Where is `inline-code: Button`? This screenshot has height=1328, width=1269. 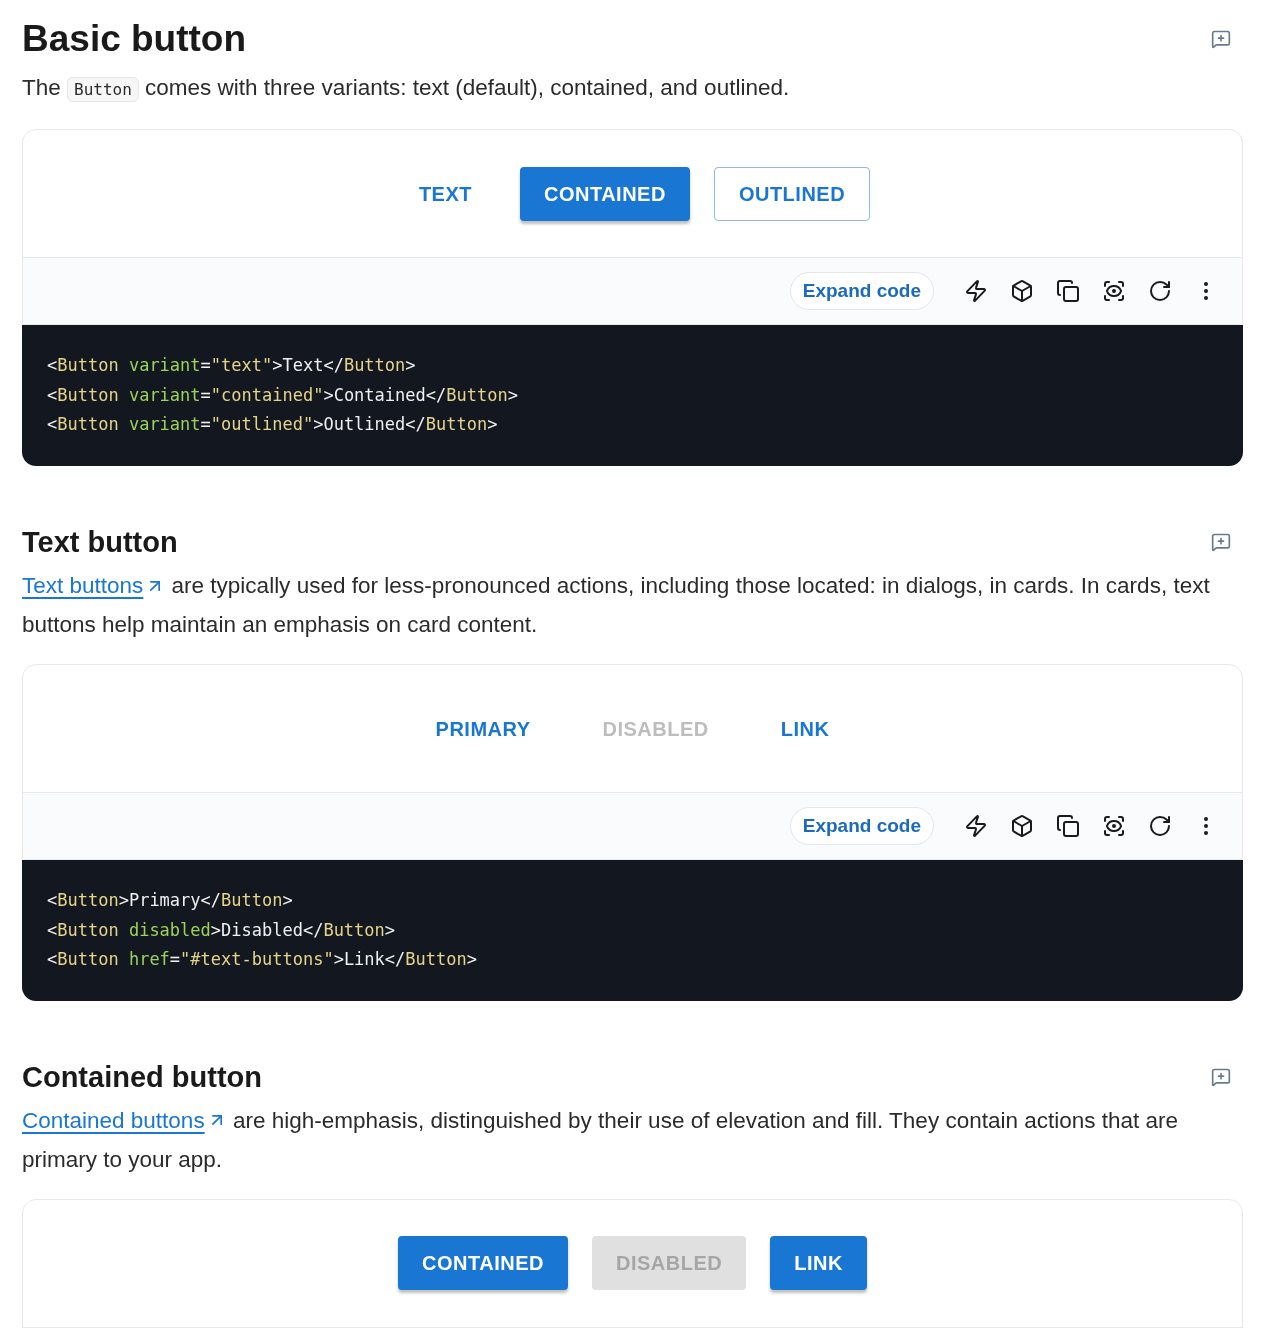
inline-code: Button is located at coordinates (103, 90).